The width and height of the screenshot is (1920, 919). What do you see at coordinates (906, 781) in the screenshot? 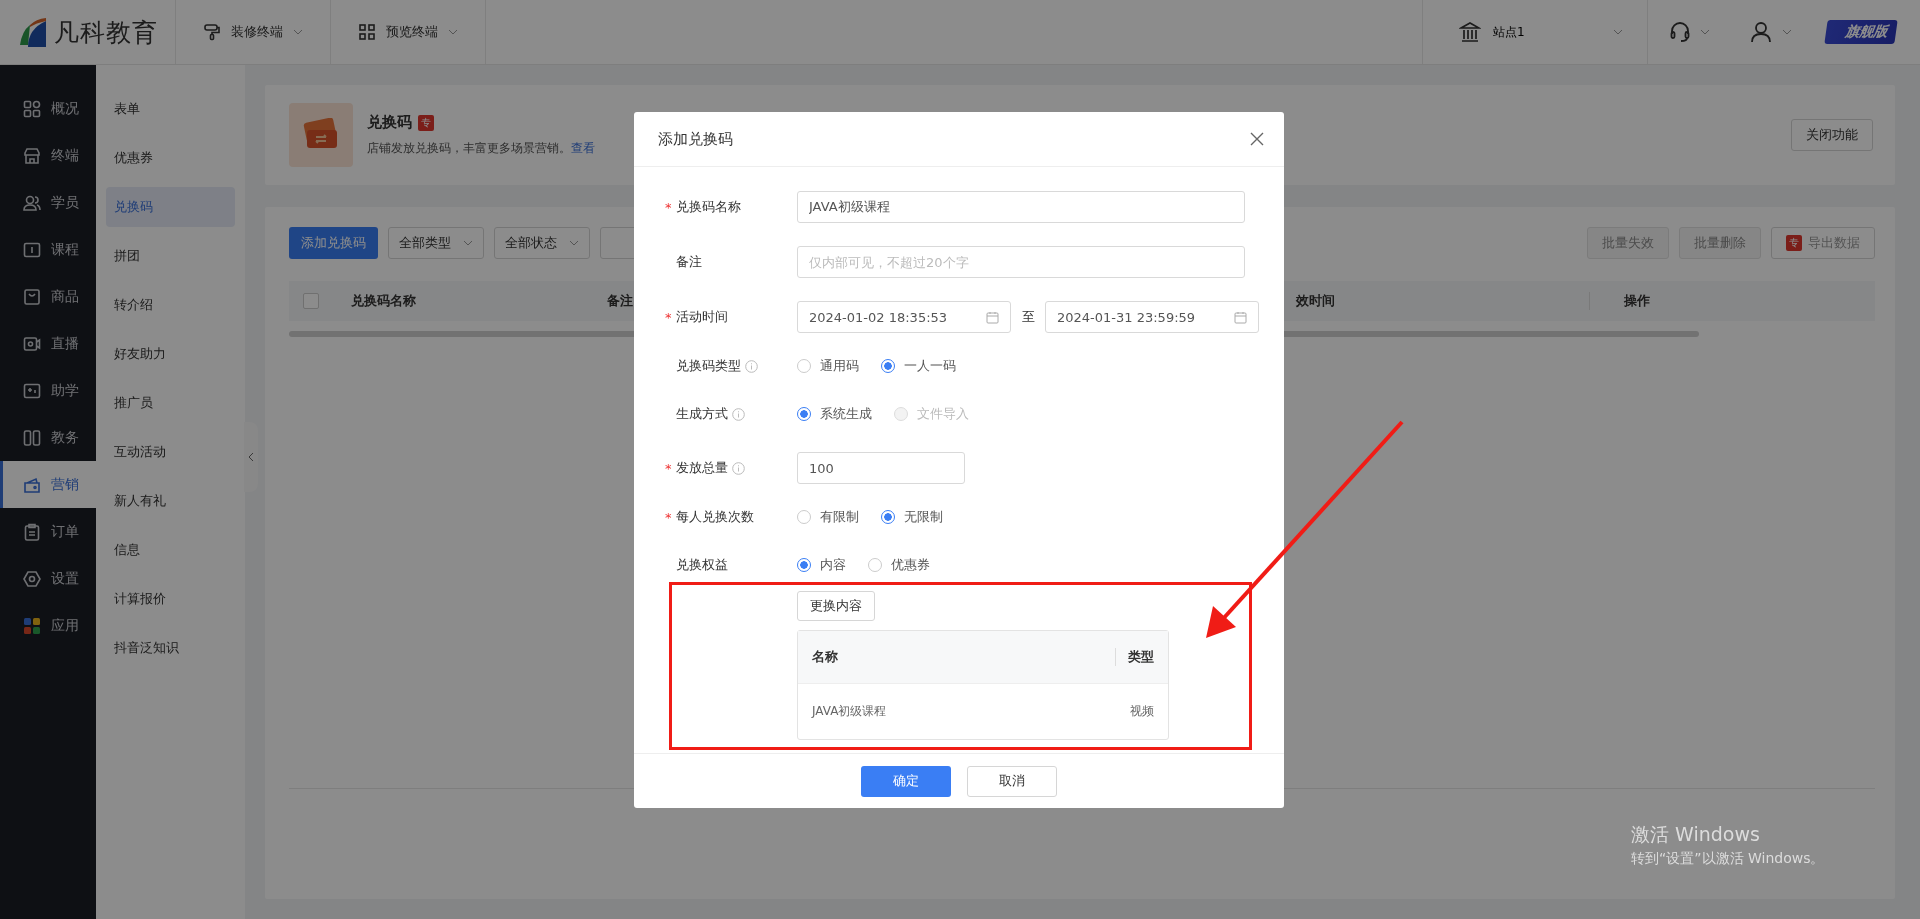
I see `confirm-button: 确定` at bounding box center [906, 781].